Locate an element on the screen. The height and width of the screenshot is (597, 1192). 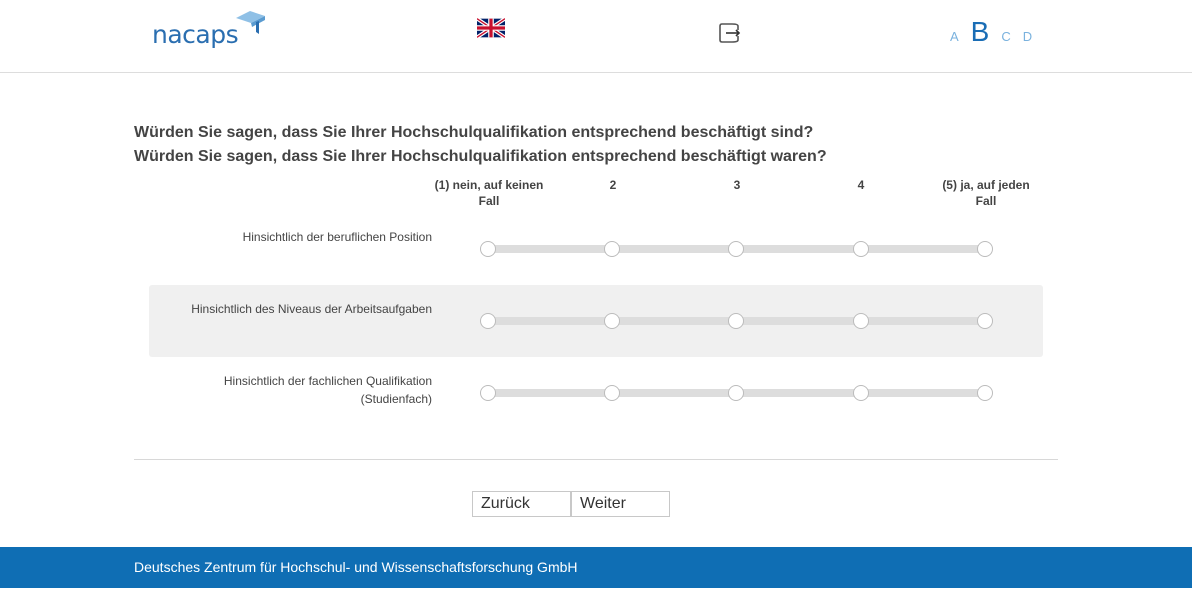
scale-label-1: (1) nein, auf keinen Fall is located at coordinates (489, 193).